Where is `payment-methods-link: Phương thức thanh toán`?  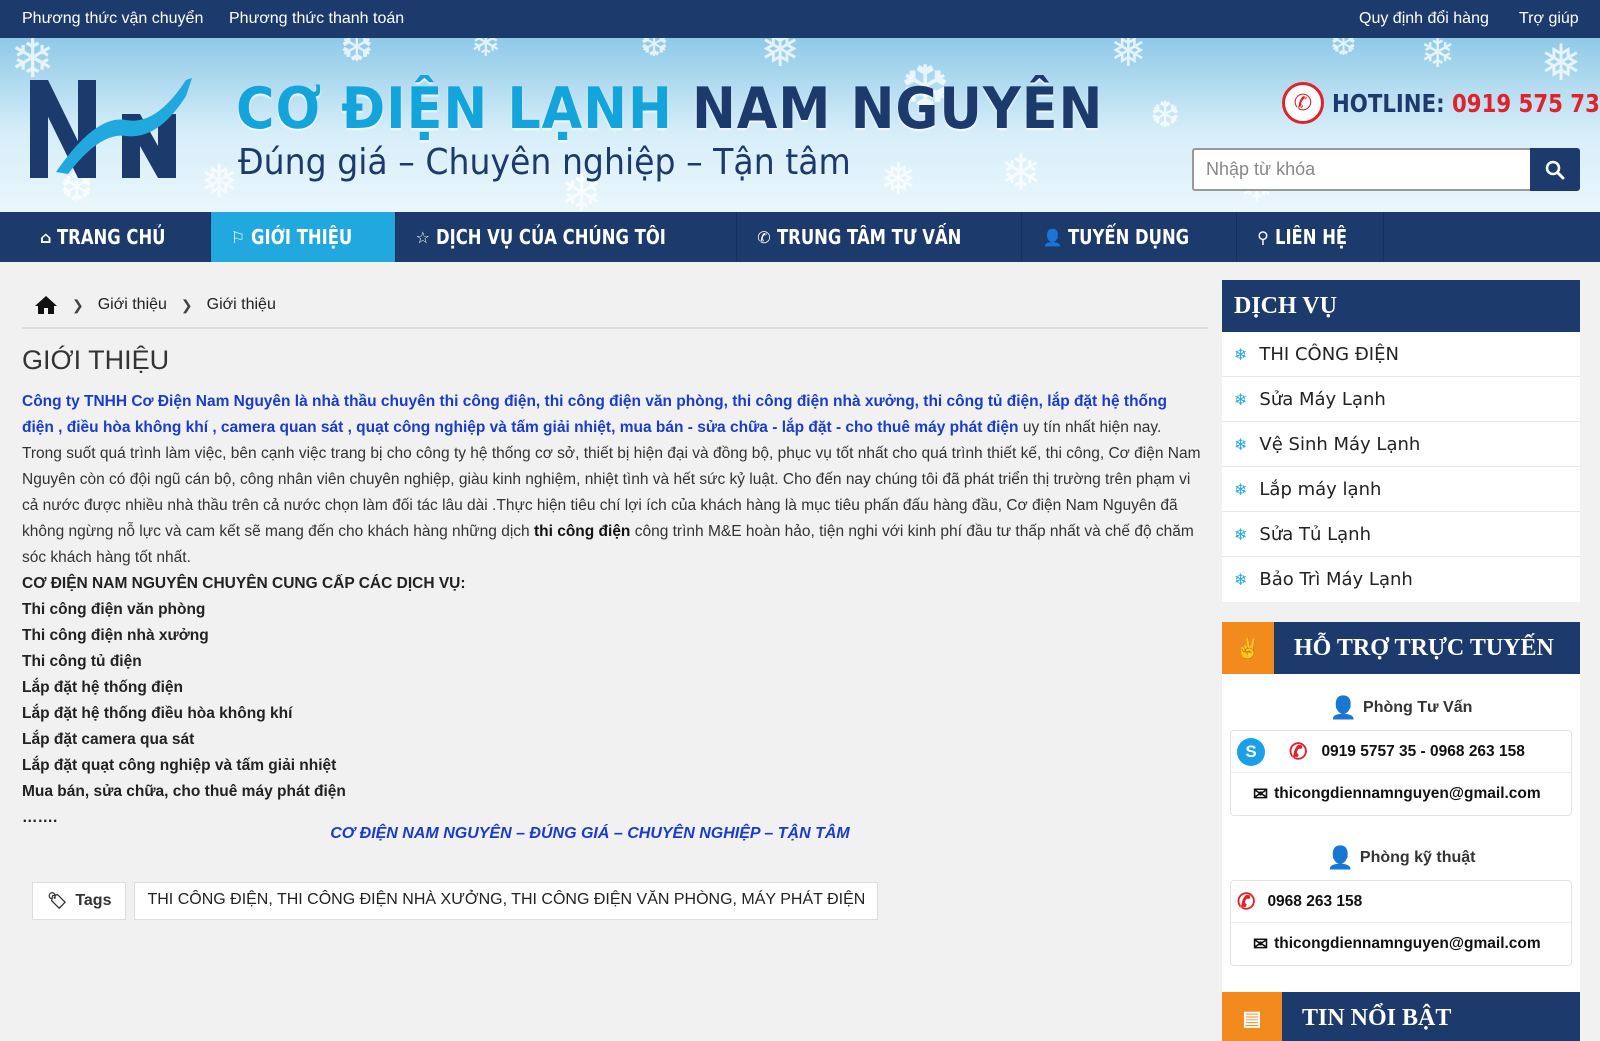
payment-methods-link: Phương thức thanh toán is located at coordinates (316, 19).